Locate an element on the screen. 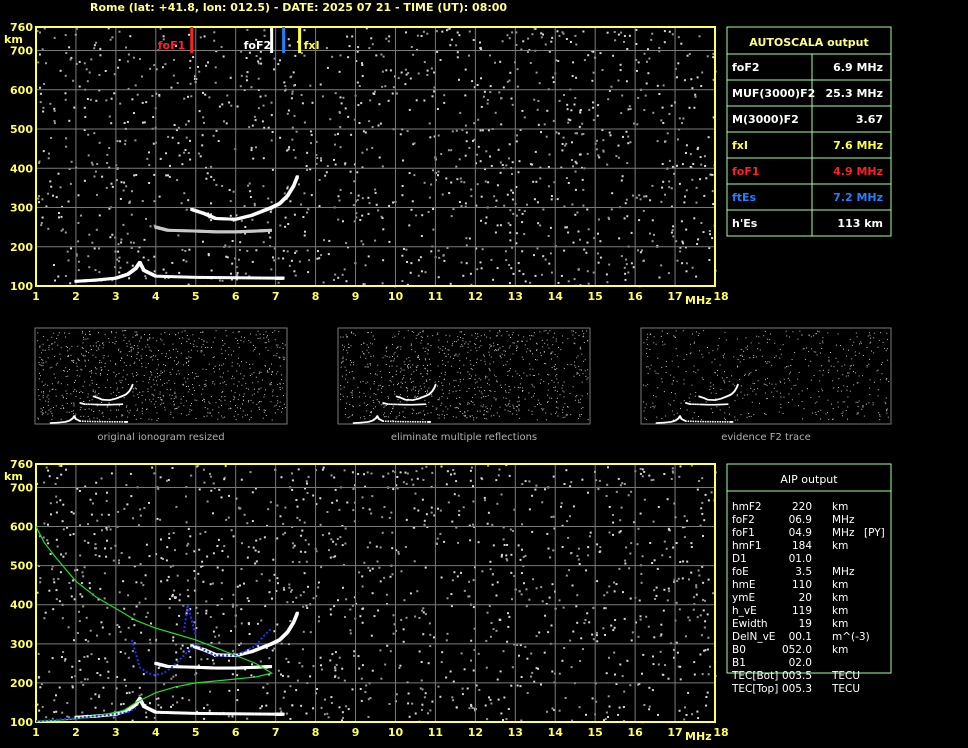  x-tick-label: 12 is located at coordinates (475, 296).